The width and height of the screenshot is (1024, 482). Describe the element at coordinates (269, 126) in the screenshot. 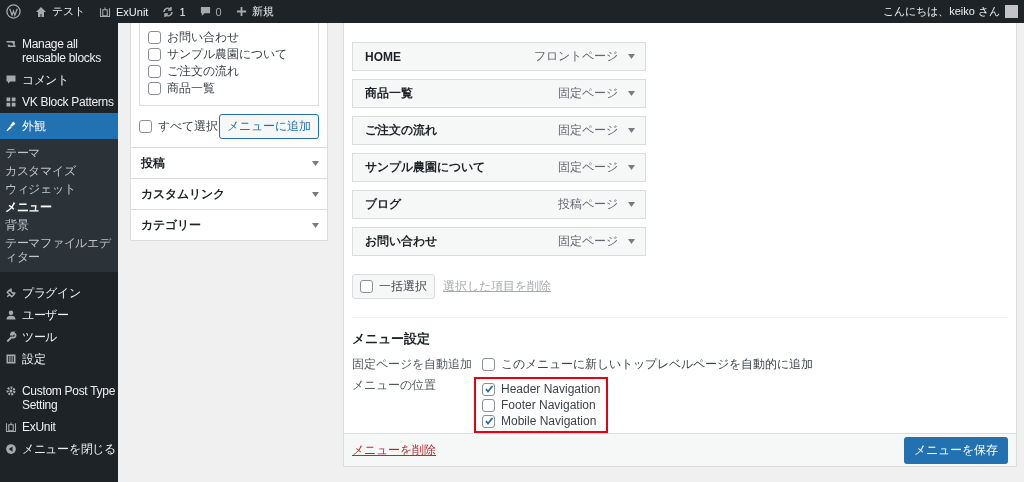

I see `add-to-menu-button: メニューに追加` at that location.